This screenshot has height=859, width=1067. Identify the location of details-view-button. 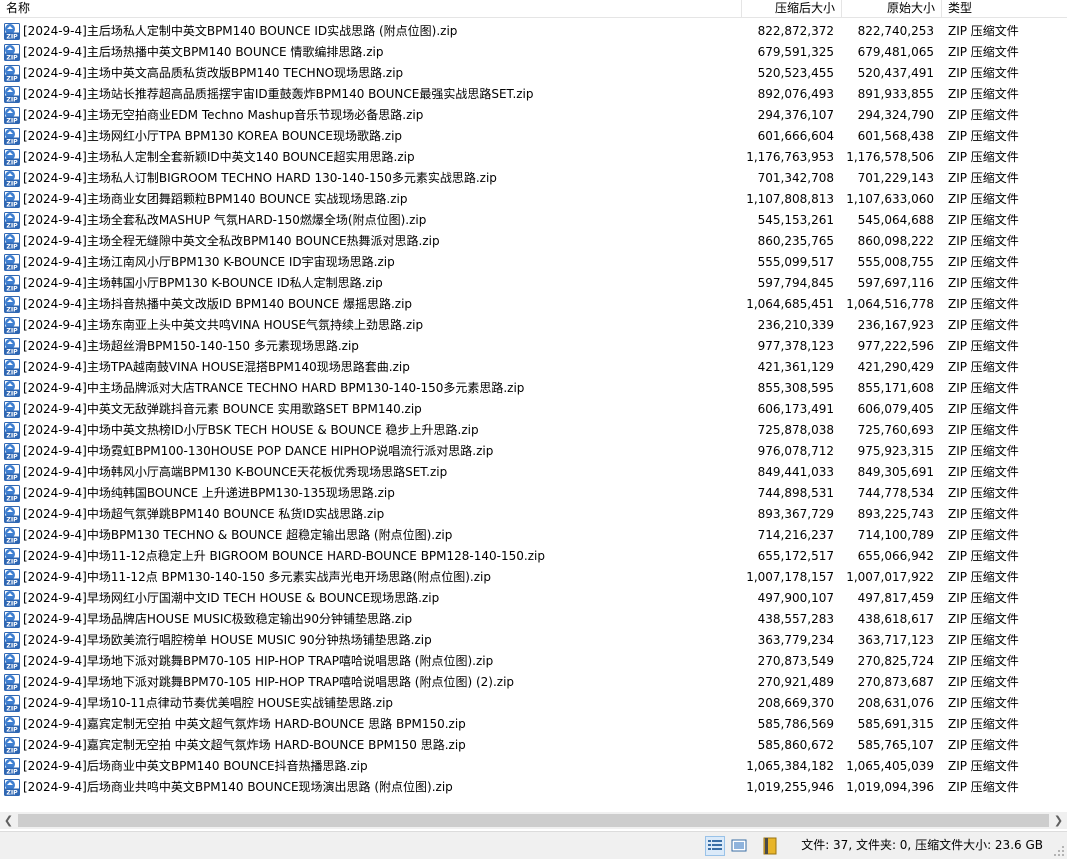
(715, 846).